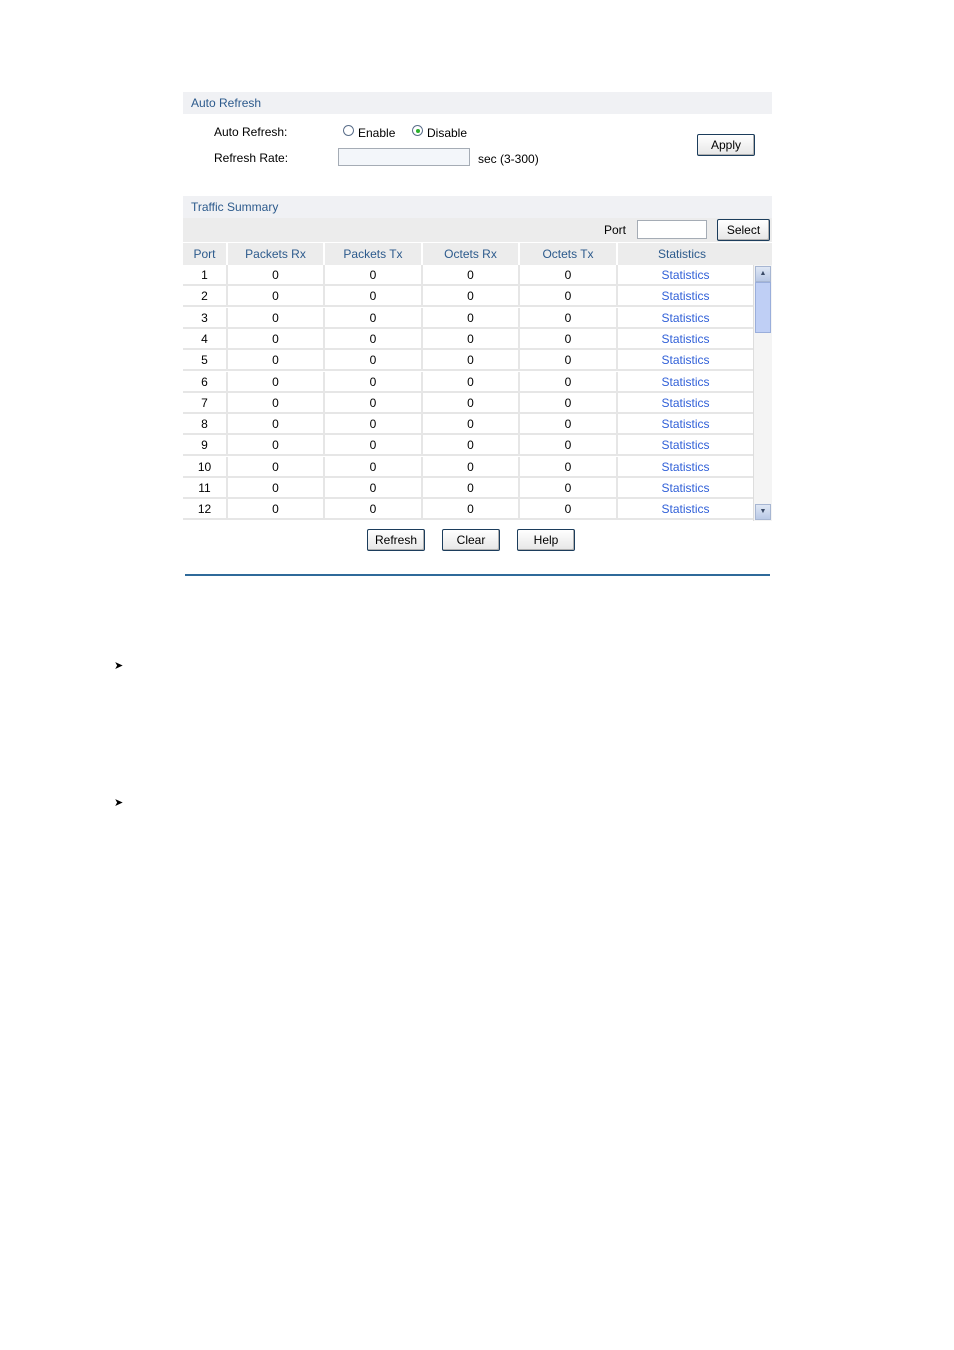  I want to click on section-divider, so click(477, 575).